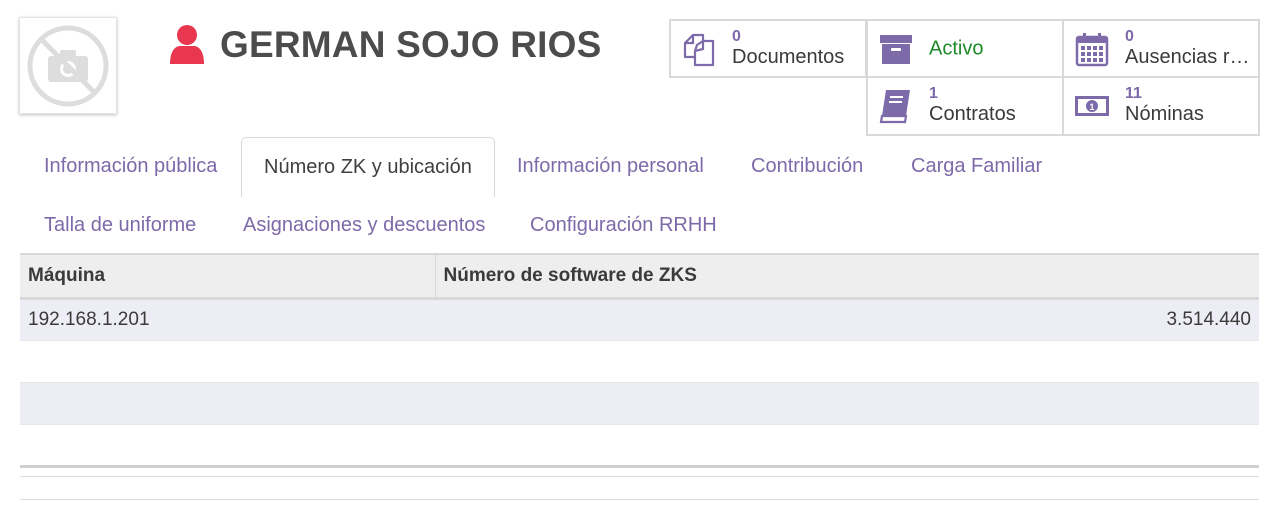 This screenshot has width=1276, height=518. Describe the element at coordinates (639, 499) in the screenshot. I see `section-divider` at that location.